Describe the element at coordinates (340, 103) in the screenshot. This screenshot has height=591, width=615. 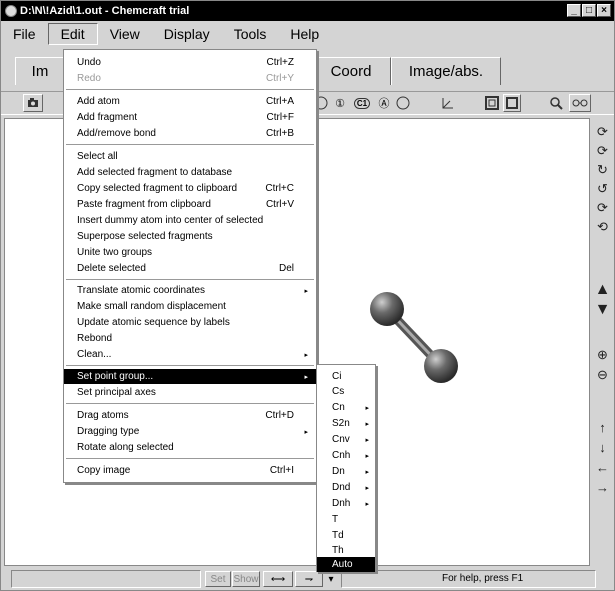
I see `number-one-icon: ①` at that location.